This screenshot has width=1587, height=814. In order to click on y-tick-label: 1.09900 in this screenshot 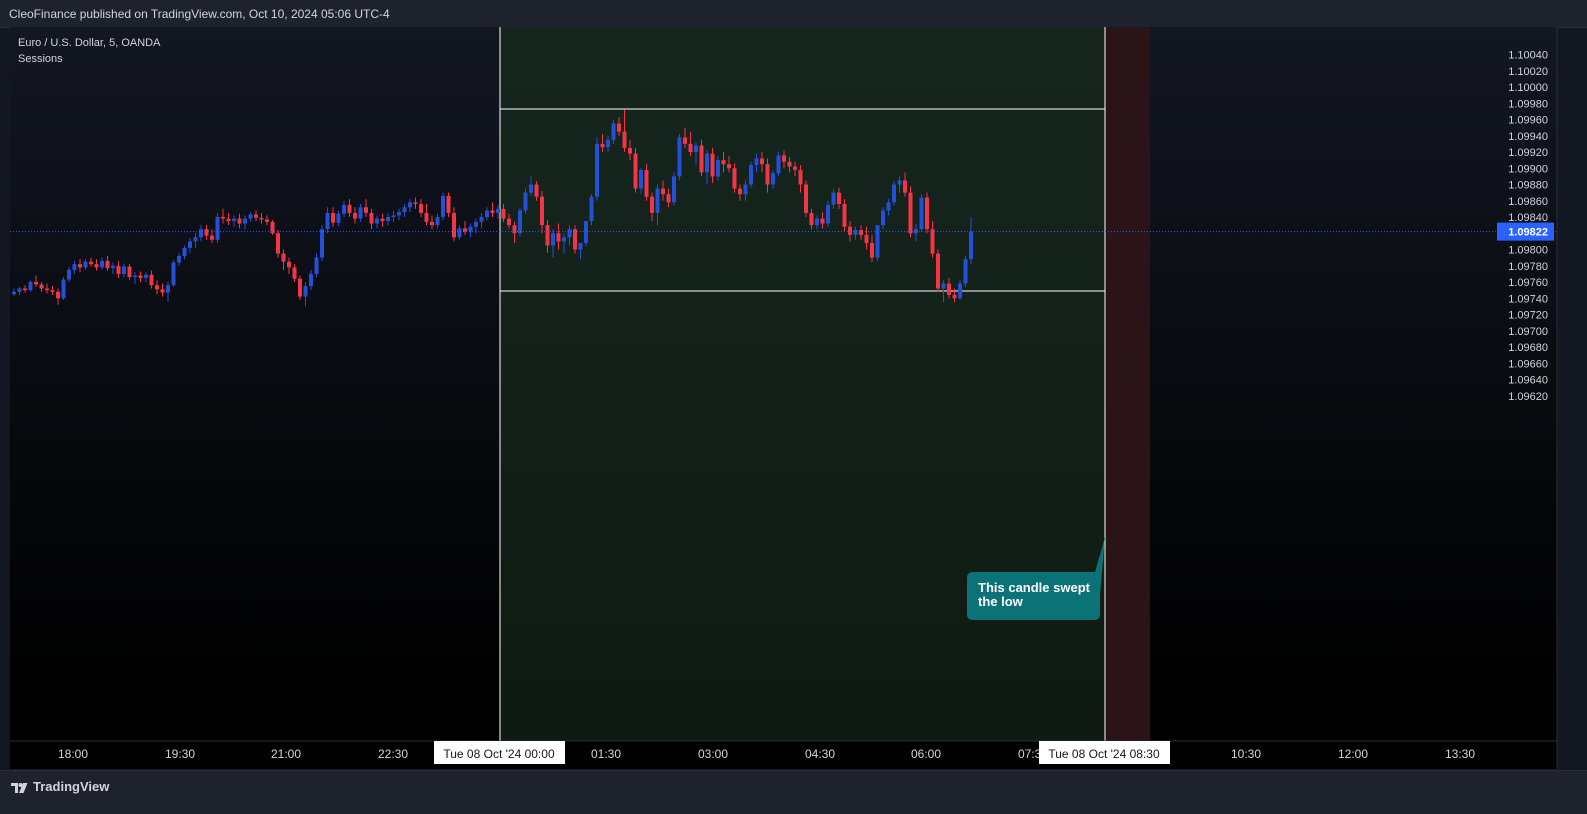, I will do `click(1528, 169)`.